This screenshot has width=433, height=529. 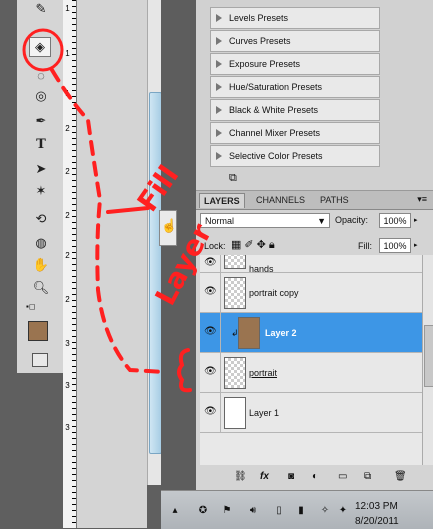 I want to click on adjustment-layer-icon: ◐, so click(x=315, y=476).